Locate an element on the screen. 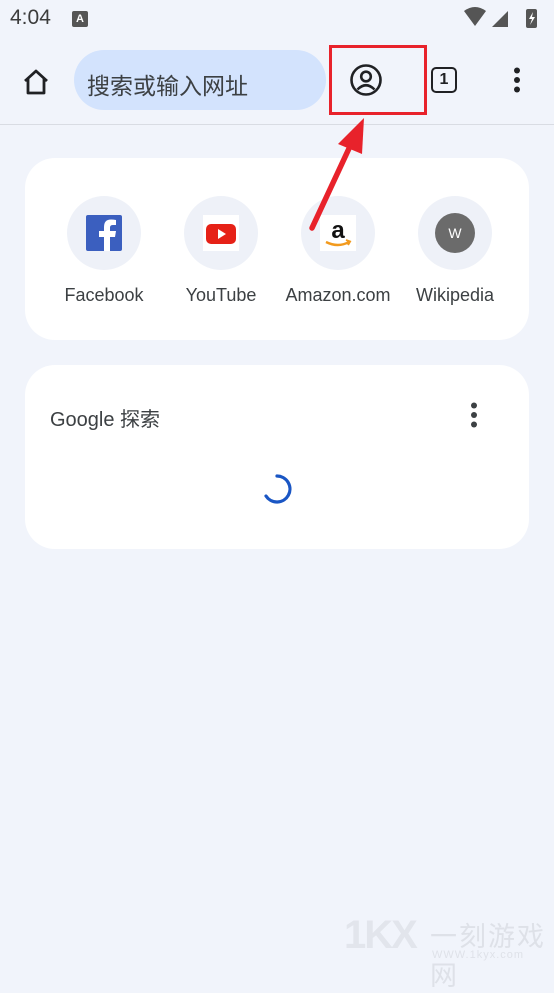  wikipedia-icon: W is located at coordinates (455, 233).